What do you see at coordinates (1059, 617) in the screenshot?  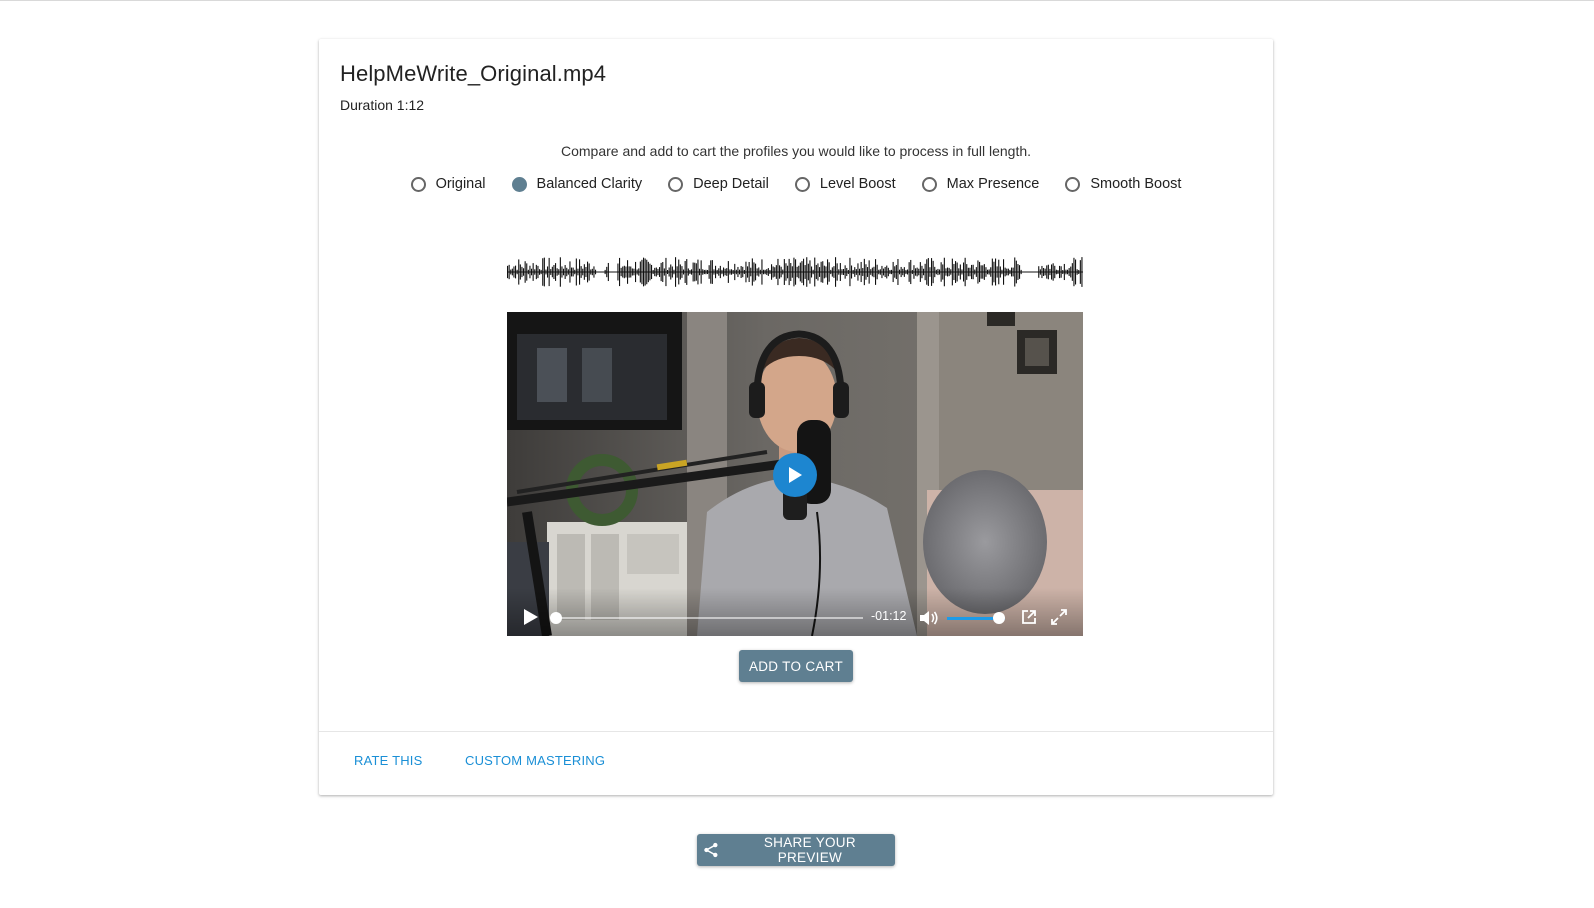 I see `fullscreen-icon` at bounding box center [1059, 617].